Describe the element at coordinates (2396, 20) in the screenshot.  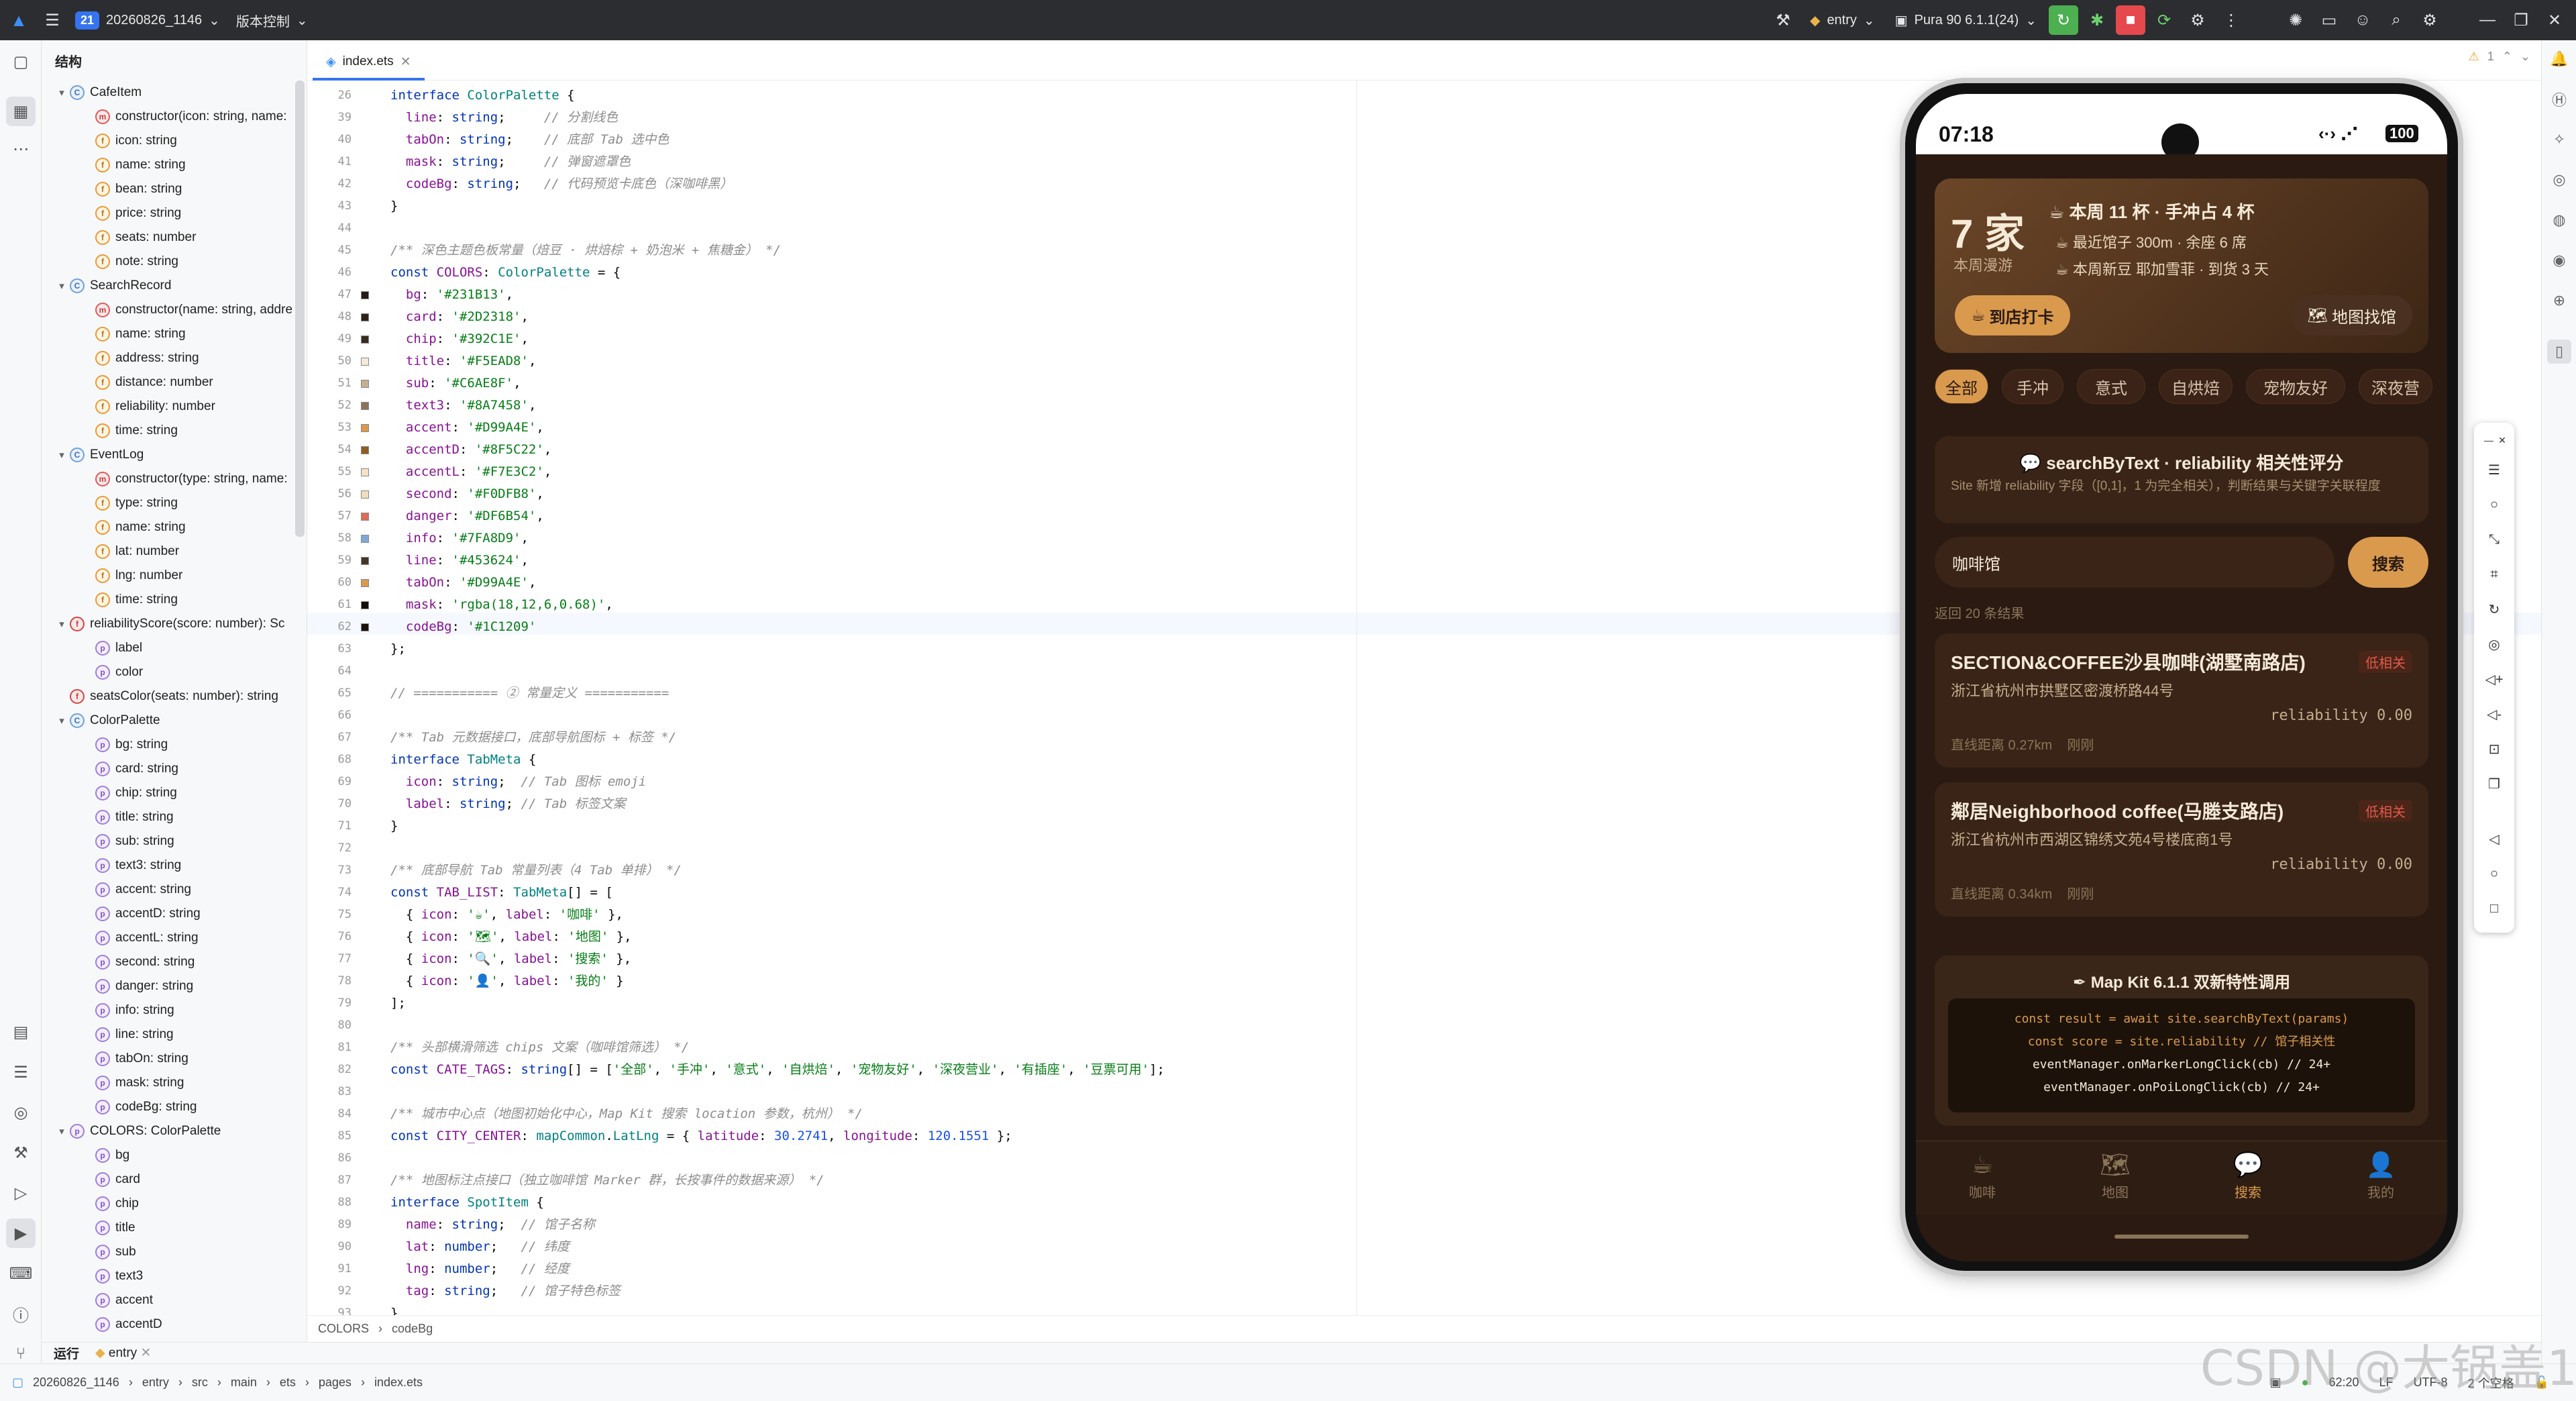
I see `search-icon: ⌕` at that location.